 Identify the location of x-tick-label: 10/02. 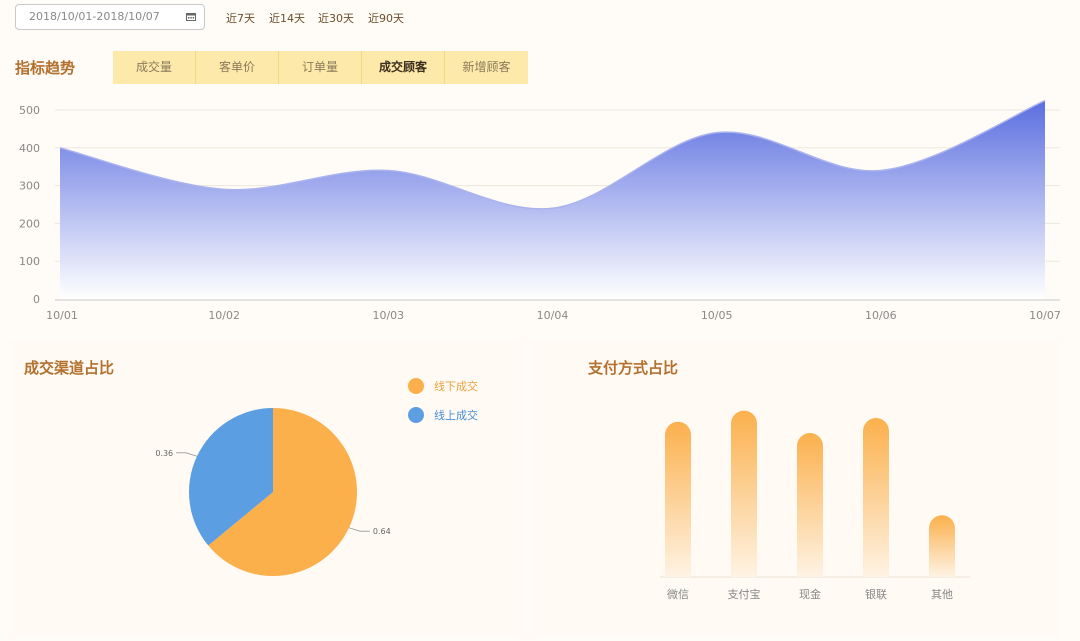
(224, 315).